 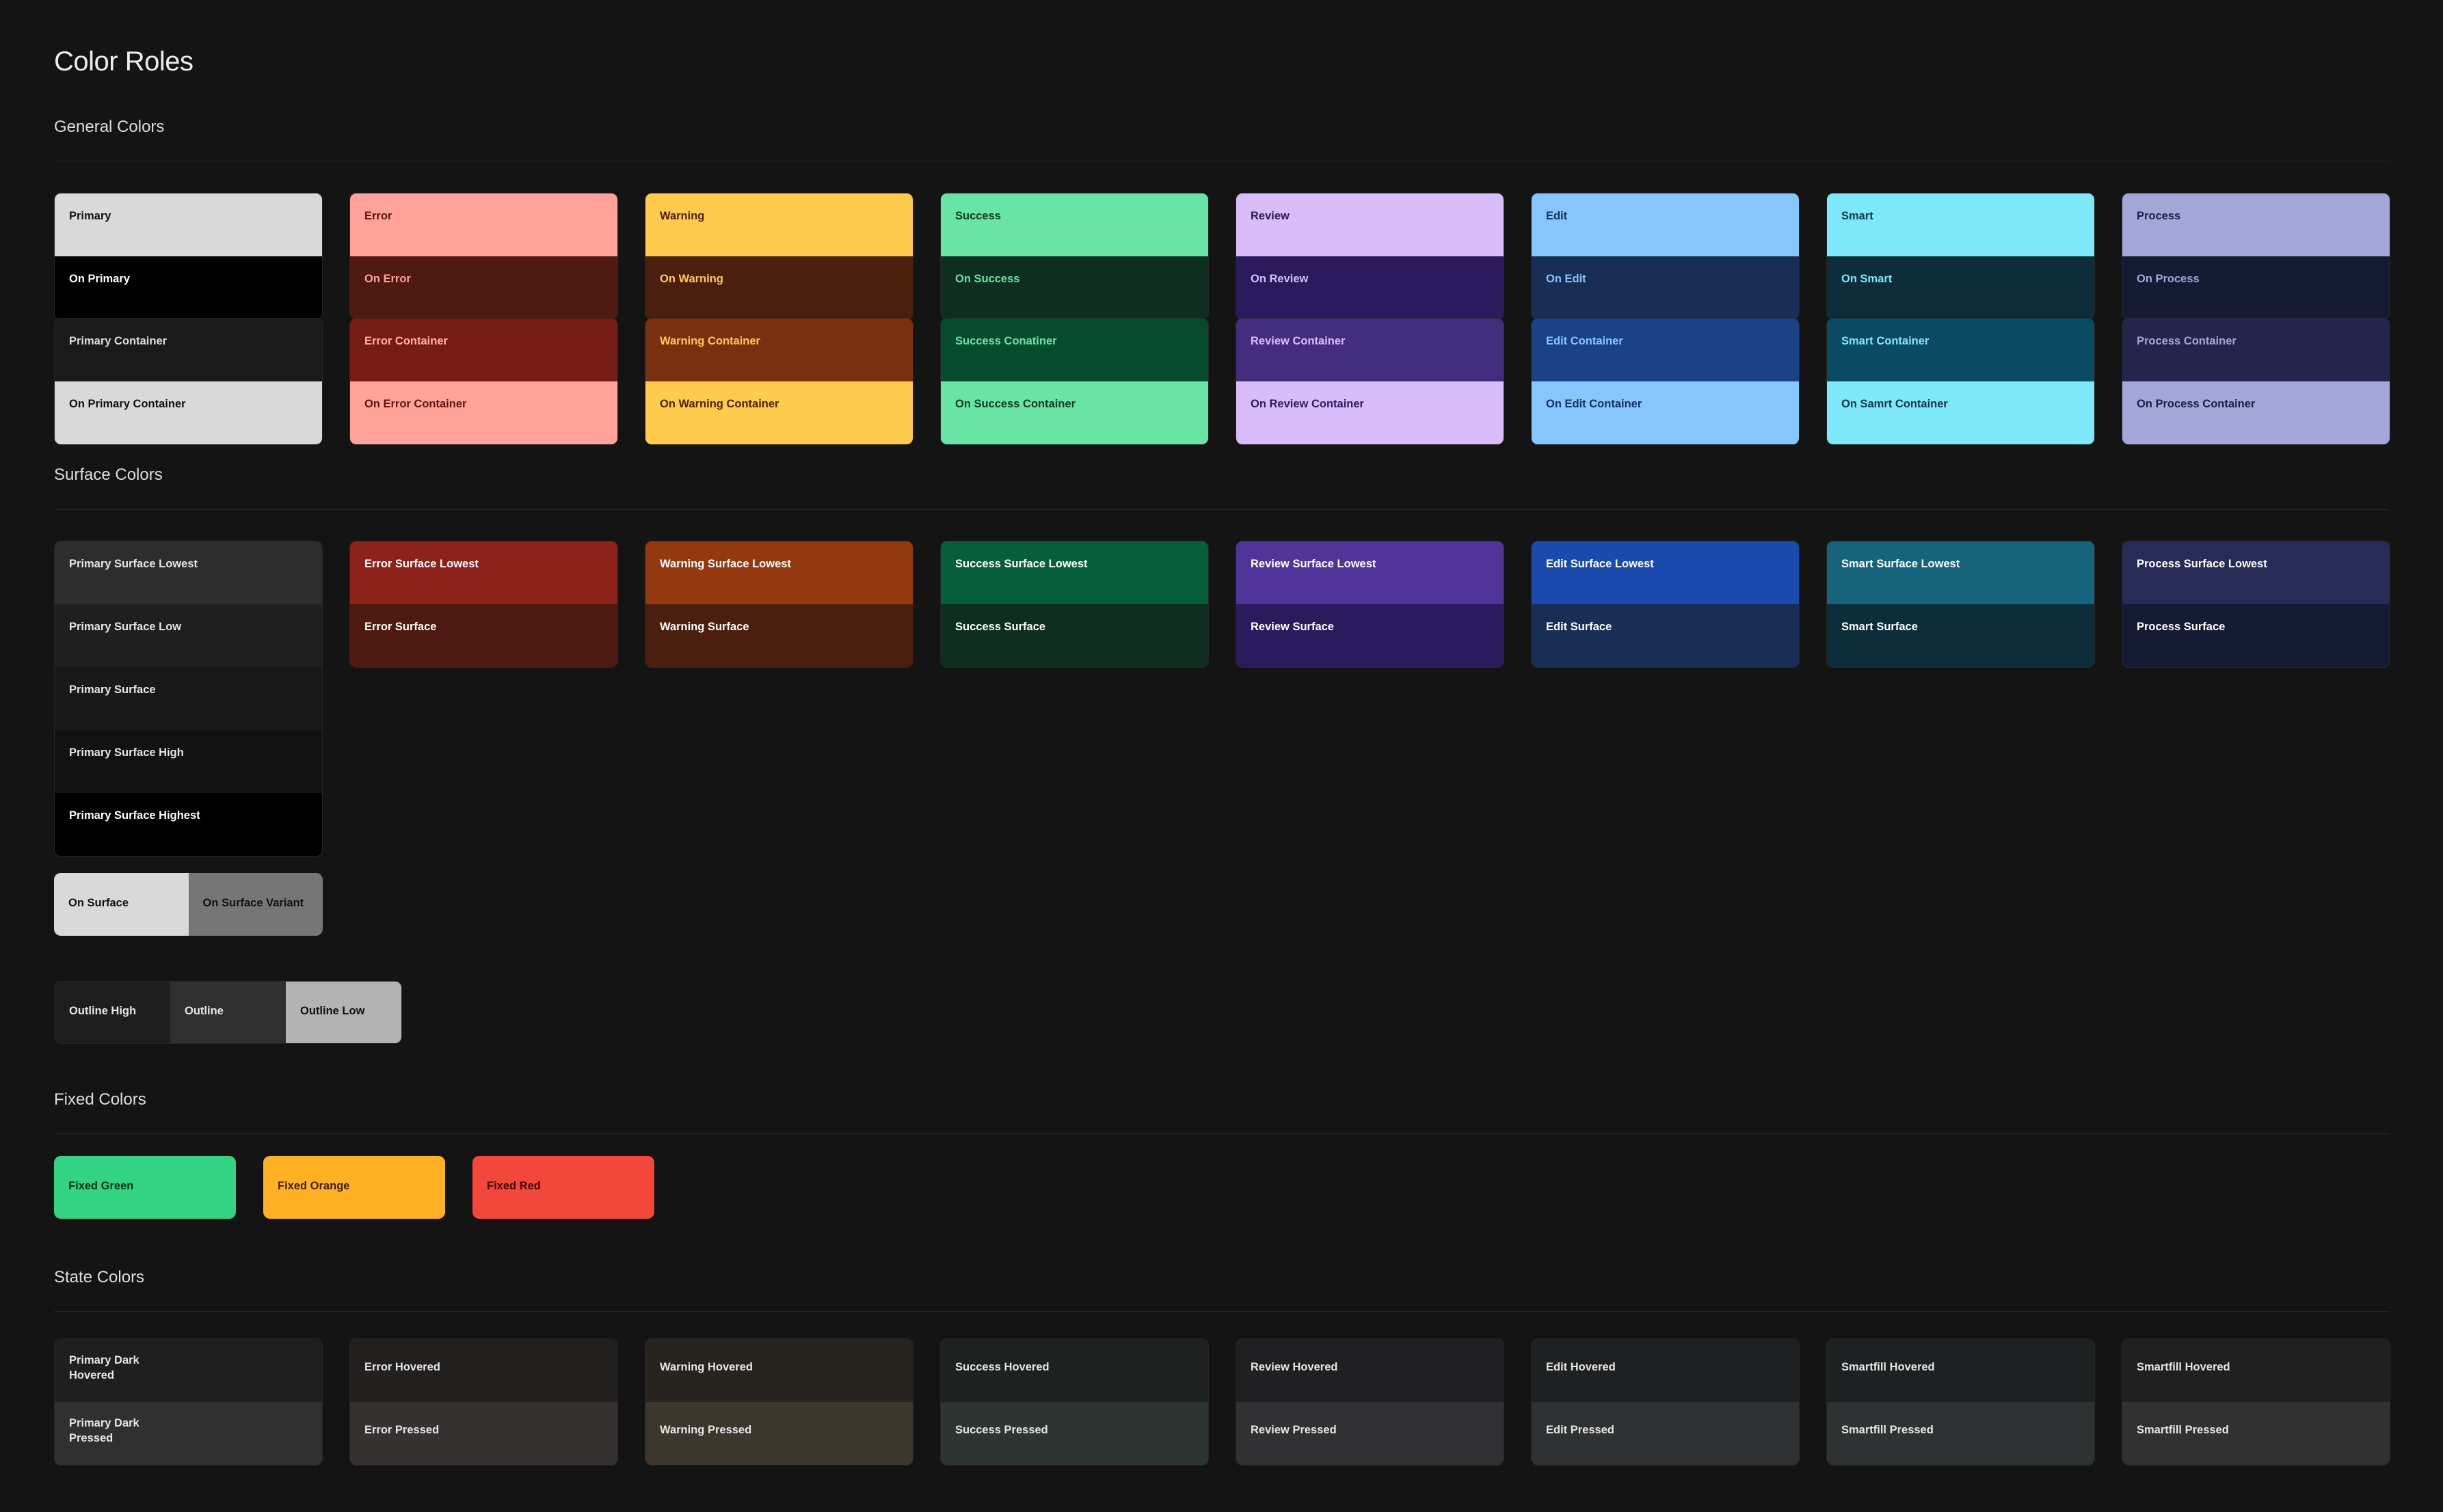 I want to click on swatch-success-surface-lowest: Success Surface Lowest, so click(x=1074, y=572).